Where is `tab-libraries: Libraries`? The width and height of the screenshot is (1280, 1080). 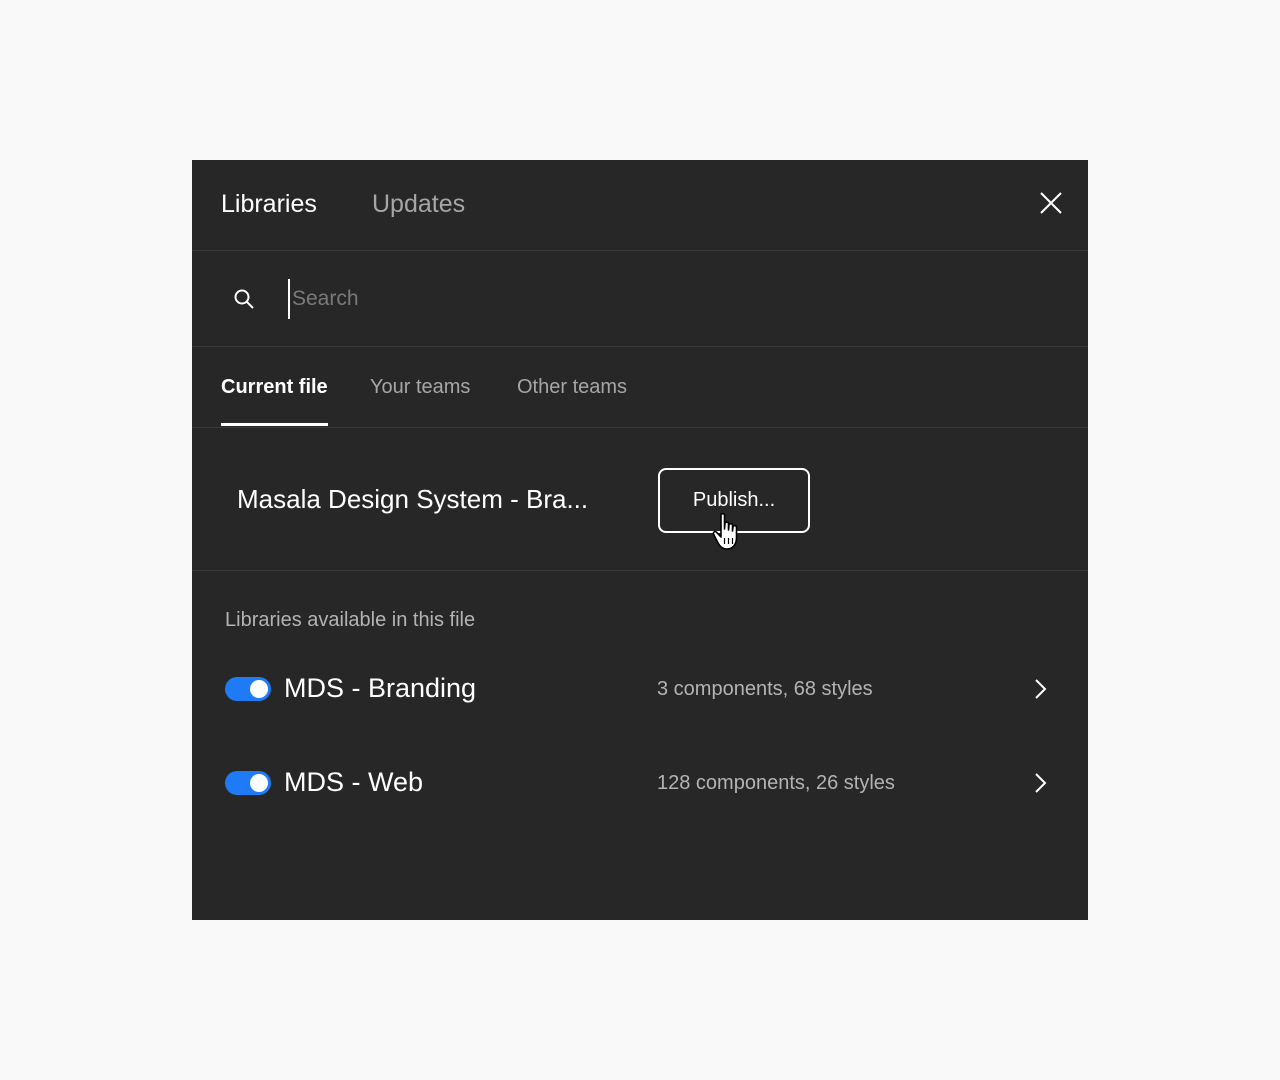 tab-libraries: Libraries is located at coordinates (269, 204).